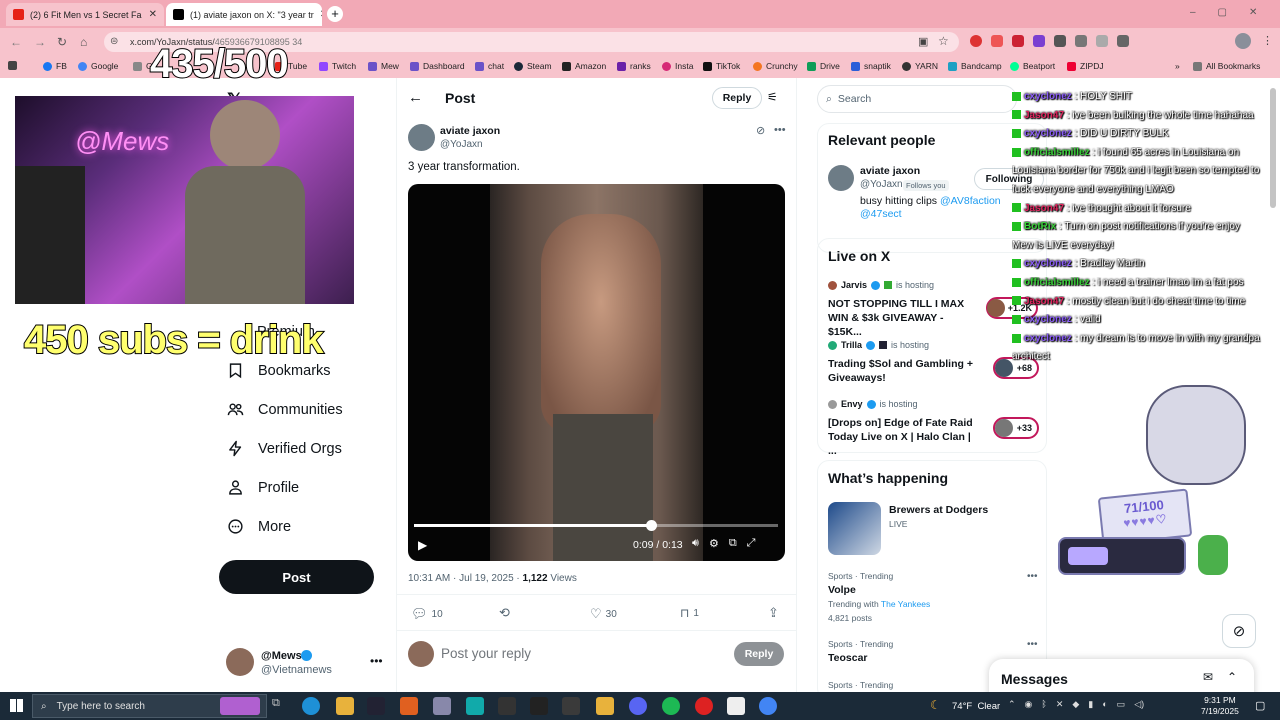 This screenshot has width=1280, height=720. Describe the element at coordinates (1104, 704) in the screenshot. I see `tray-app-icon: ◐` at that location.